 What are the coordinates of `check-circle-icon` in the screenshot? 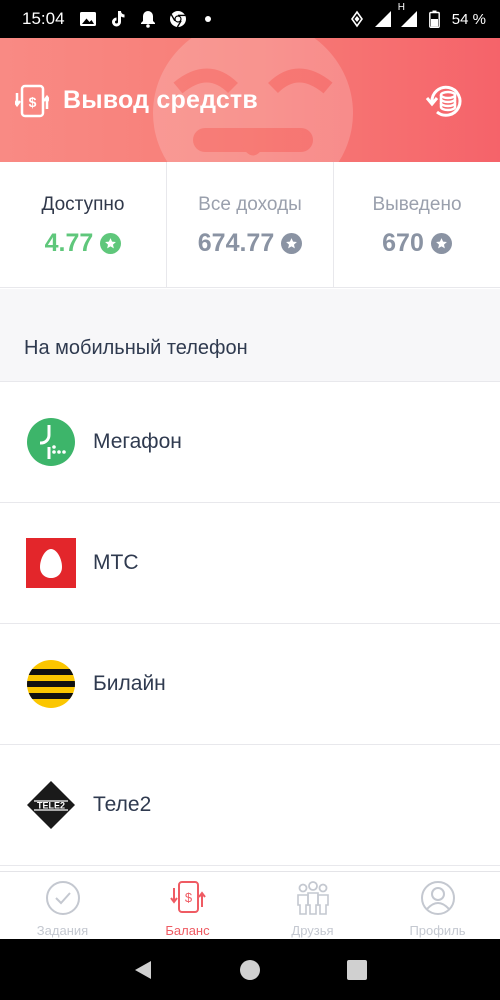 It's located at (62, 898).